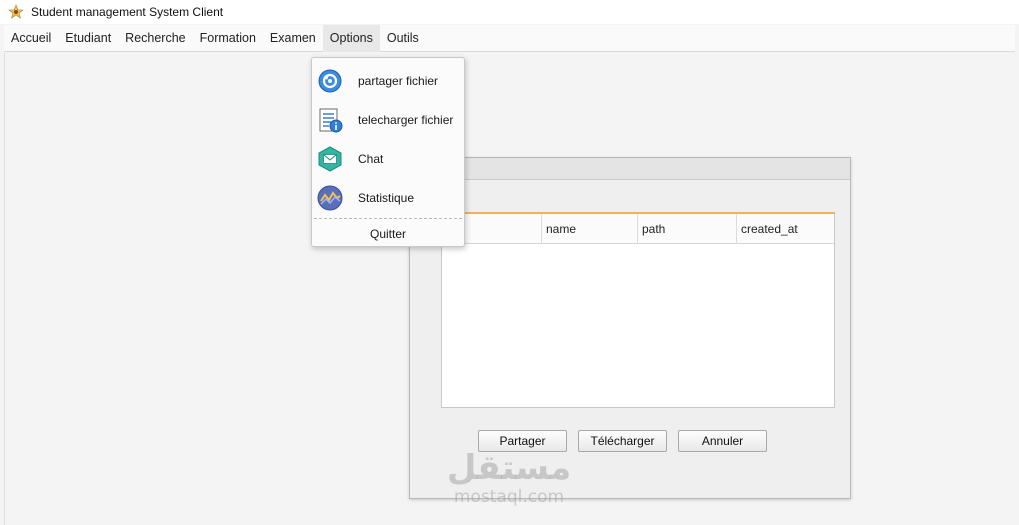  Describe the element at coordinates (590, 229) in the screenshot. I see `table-column-name: name` at that location.